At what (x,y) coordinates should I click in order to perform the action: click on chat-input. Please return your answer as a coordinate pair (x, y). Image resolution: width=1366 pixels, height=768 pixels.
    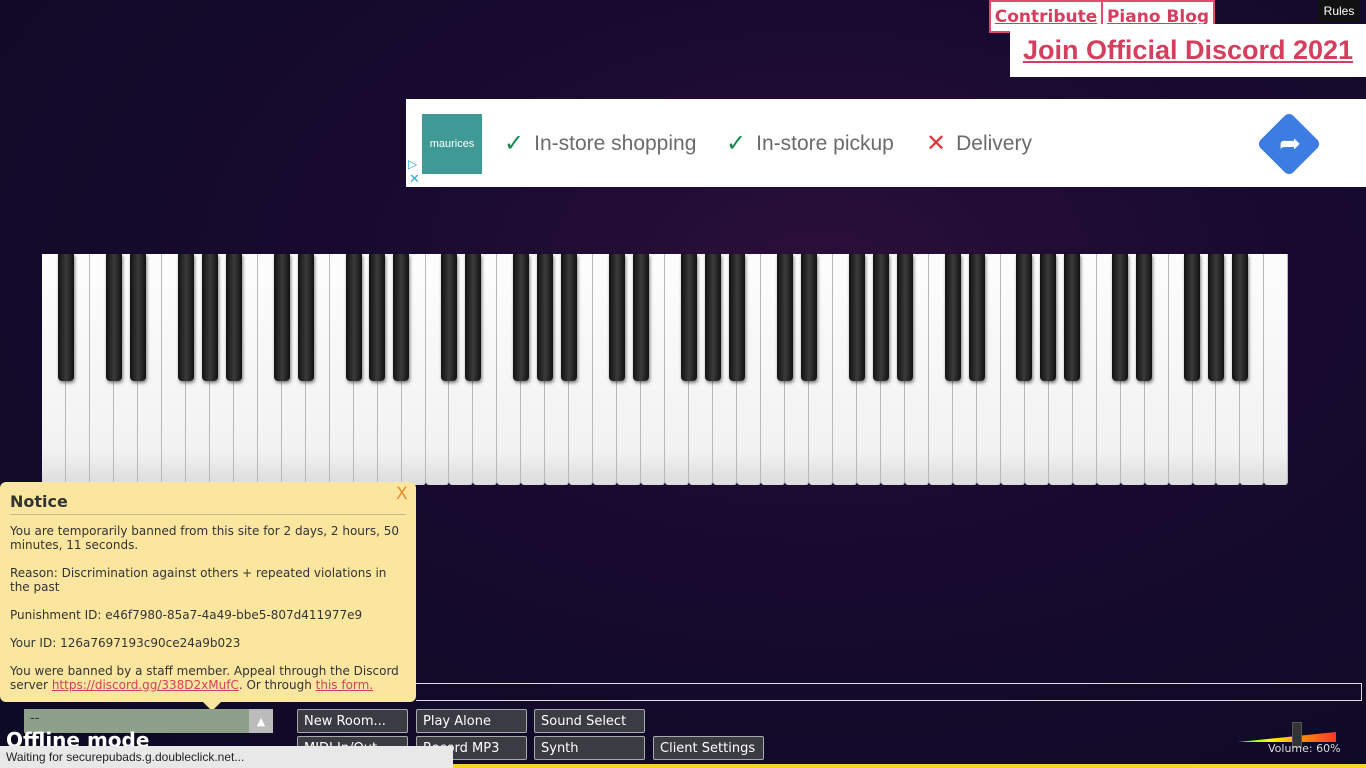
    Looking at the image, I should click on (889, 692).